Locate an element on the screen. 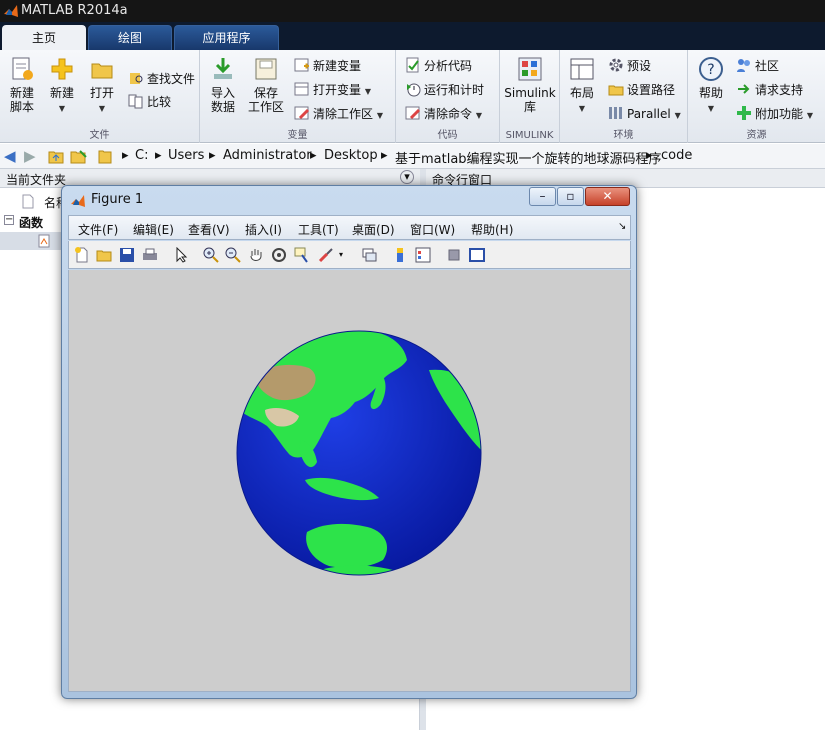 The height and width of the screenshot is (730, 825). browse-folder-icon is located at coordinates (79, 156).